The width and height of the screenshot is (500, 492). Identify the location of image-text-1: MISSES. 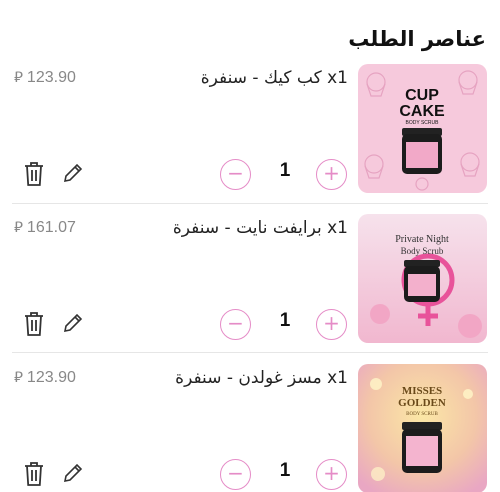
(422, 391).